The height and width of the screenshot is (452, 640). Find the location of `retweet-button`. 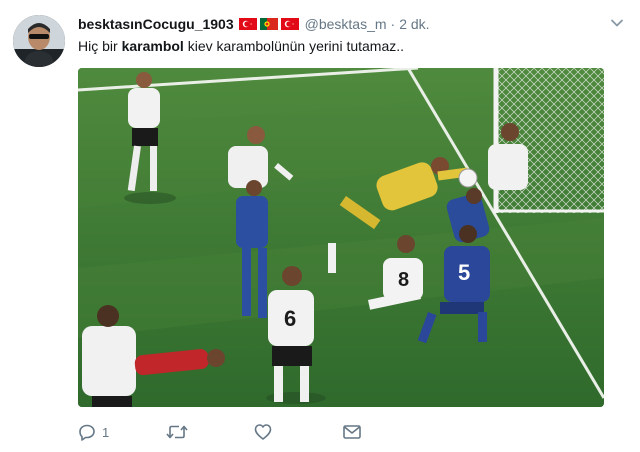

retweet-button is located at coordinates (210, 432).